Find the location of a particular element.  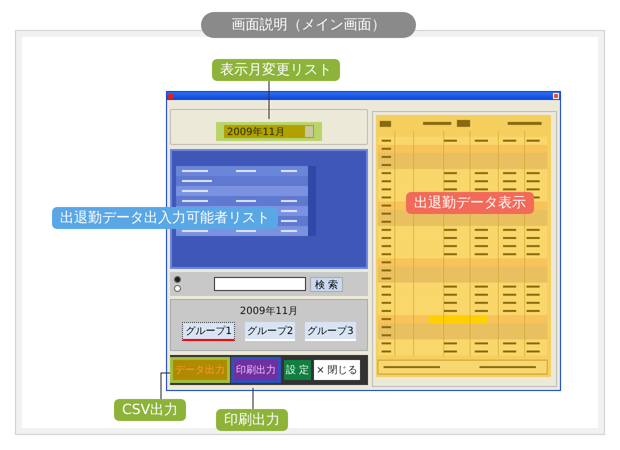

close-icon is located at coordinates (556, 96).